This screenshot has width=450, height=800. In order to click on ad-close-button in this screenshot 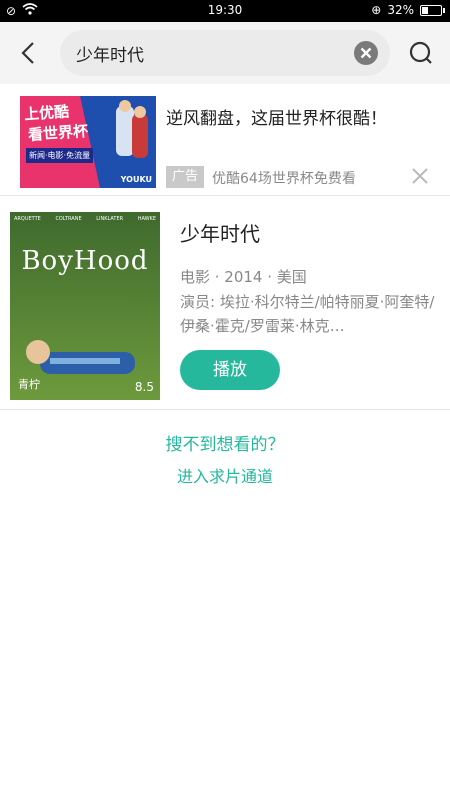, I will do `click(420, 176)`.